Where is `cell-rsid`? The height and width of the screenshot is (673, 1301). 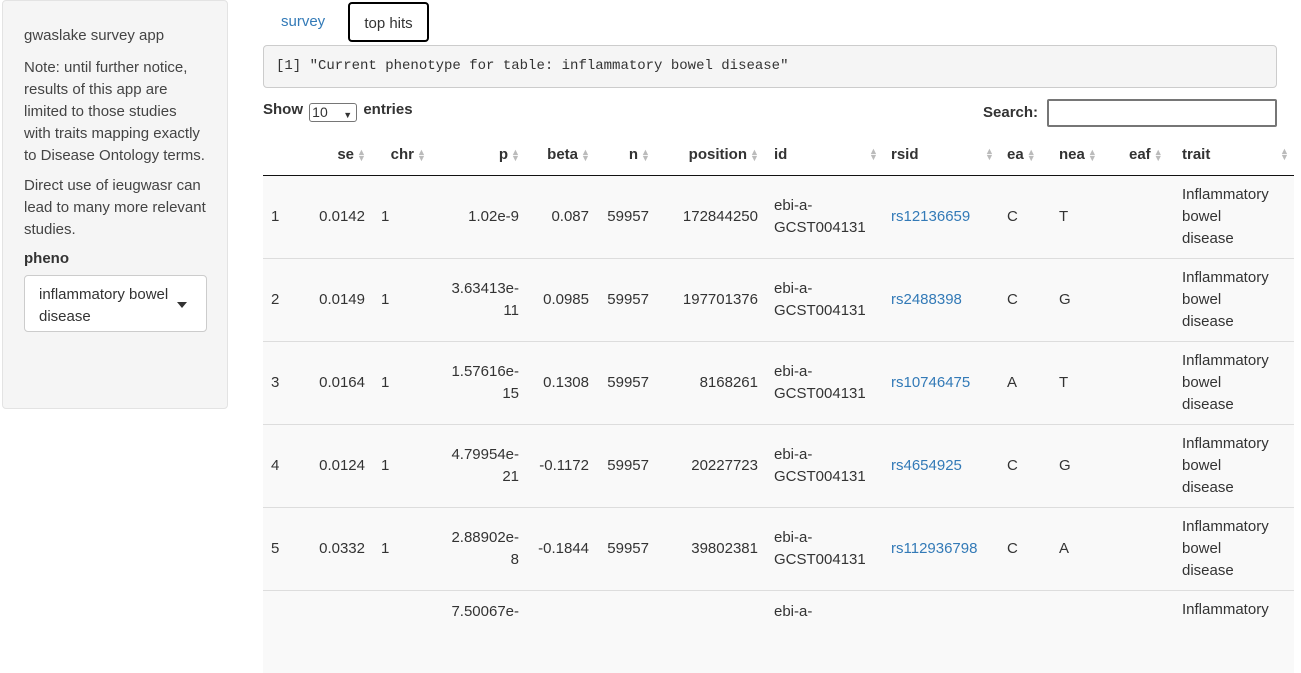
cell-rsid is located at coordinates (941, 631).